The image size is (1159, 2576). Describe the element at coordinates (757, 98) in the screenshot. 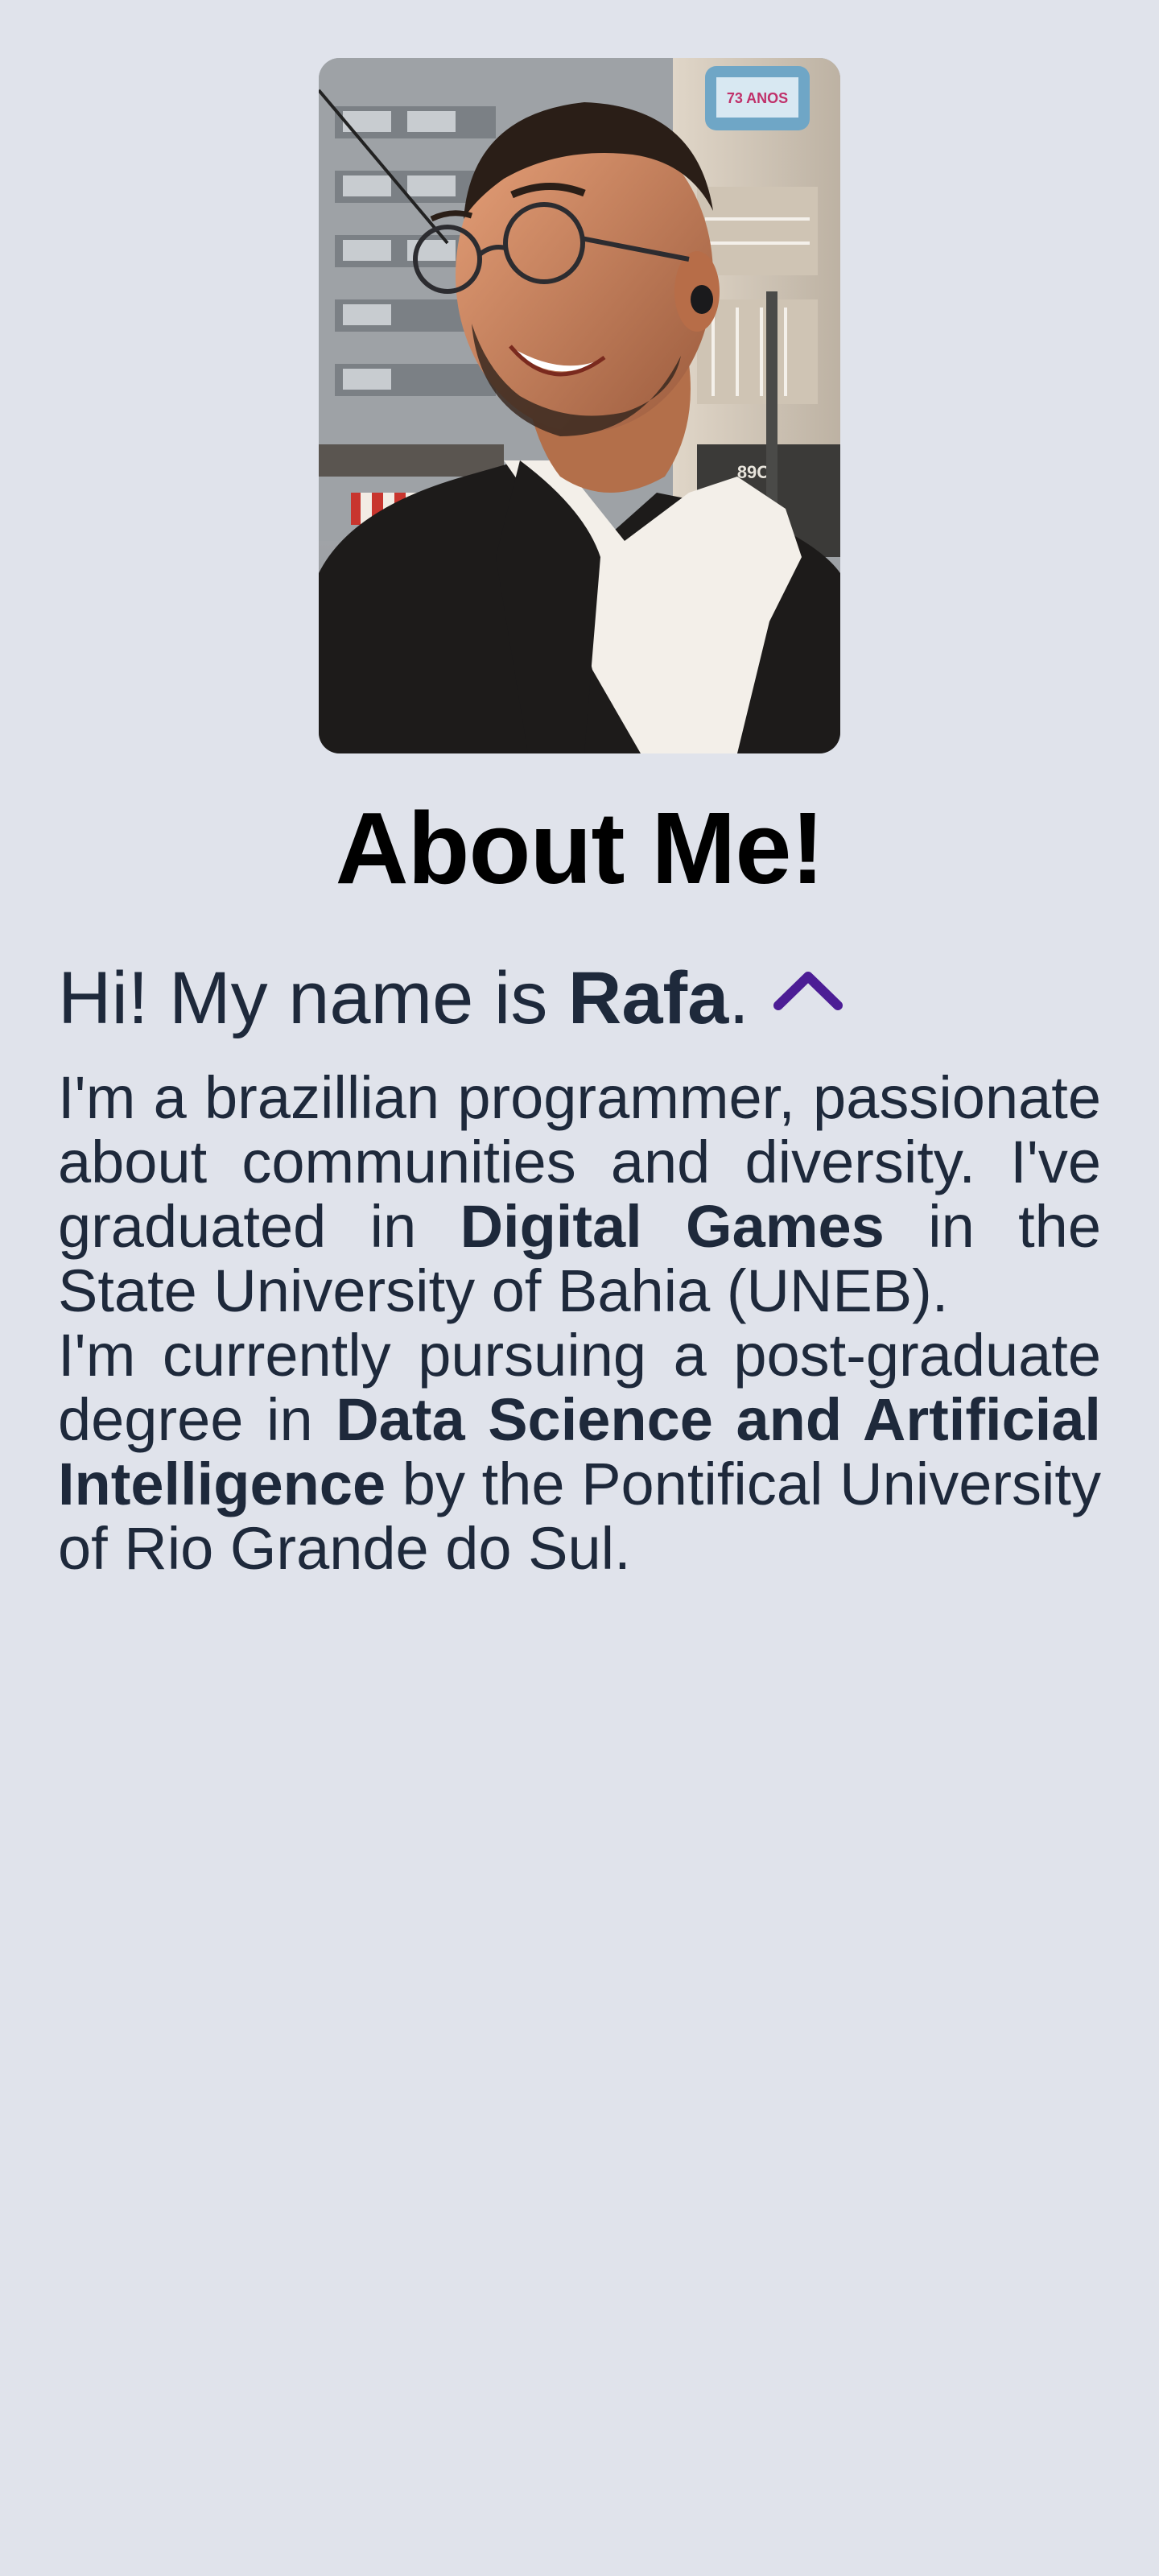

I see `photo-sign-text: 73 ANOS` at that location.